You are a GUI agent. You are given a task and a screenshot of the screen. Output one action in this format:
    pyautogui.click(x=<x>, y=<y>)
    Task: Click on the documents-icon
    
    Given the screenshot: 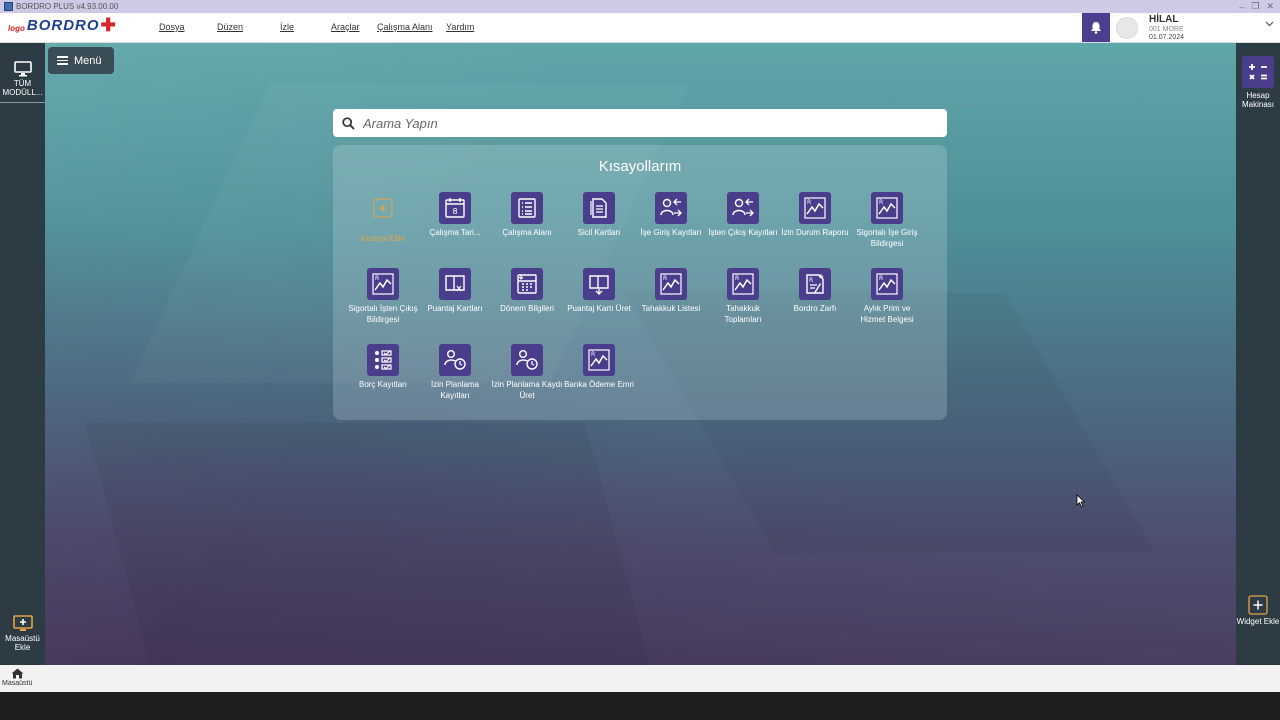 What is the action you would take?
    pyautogui.click(x=599, y=208)
    